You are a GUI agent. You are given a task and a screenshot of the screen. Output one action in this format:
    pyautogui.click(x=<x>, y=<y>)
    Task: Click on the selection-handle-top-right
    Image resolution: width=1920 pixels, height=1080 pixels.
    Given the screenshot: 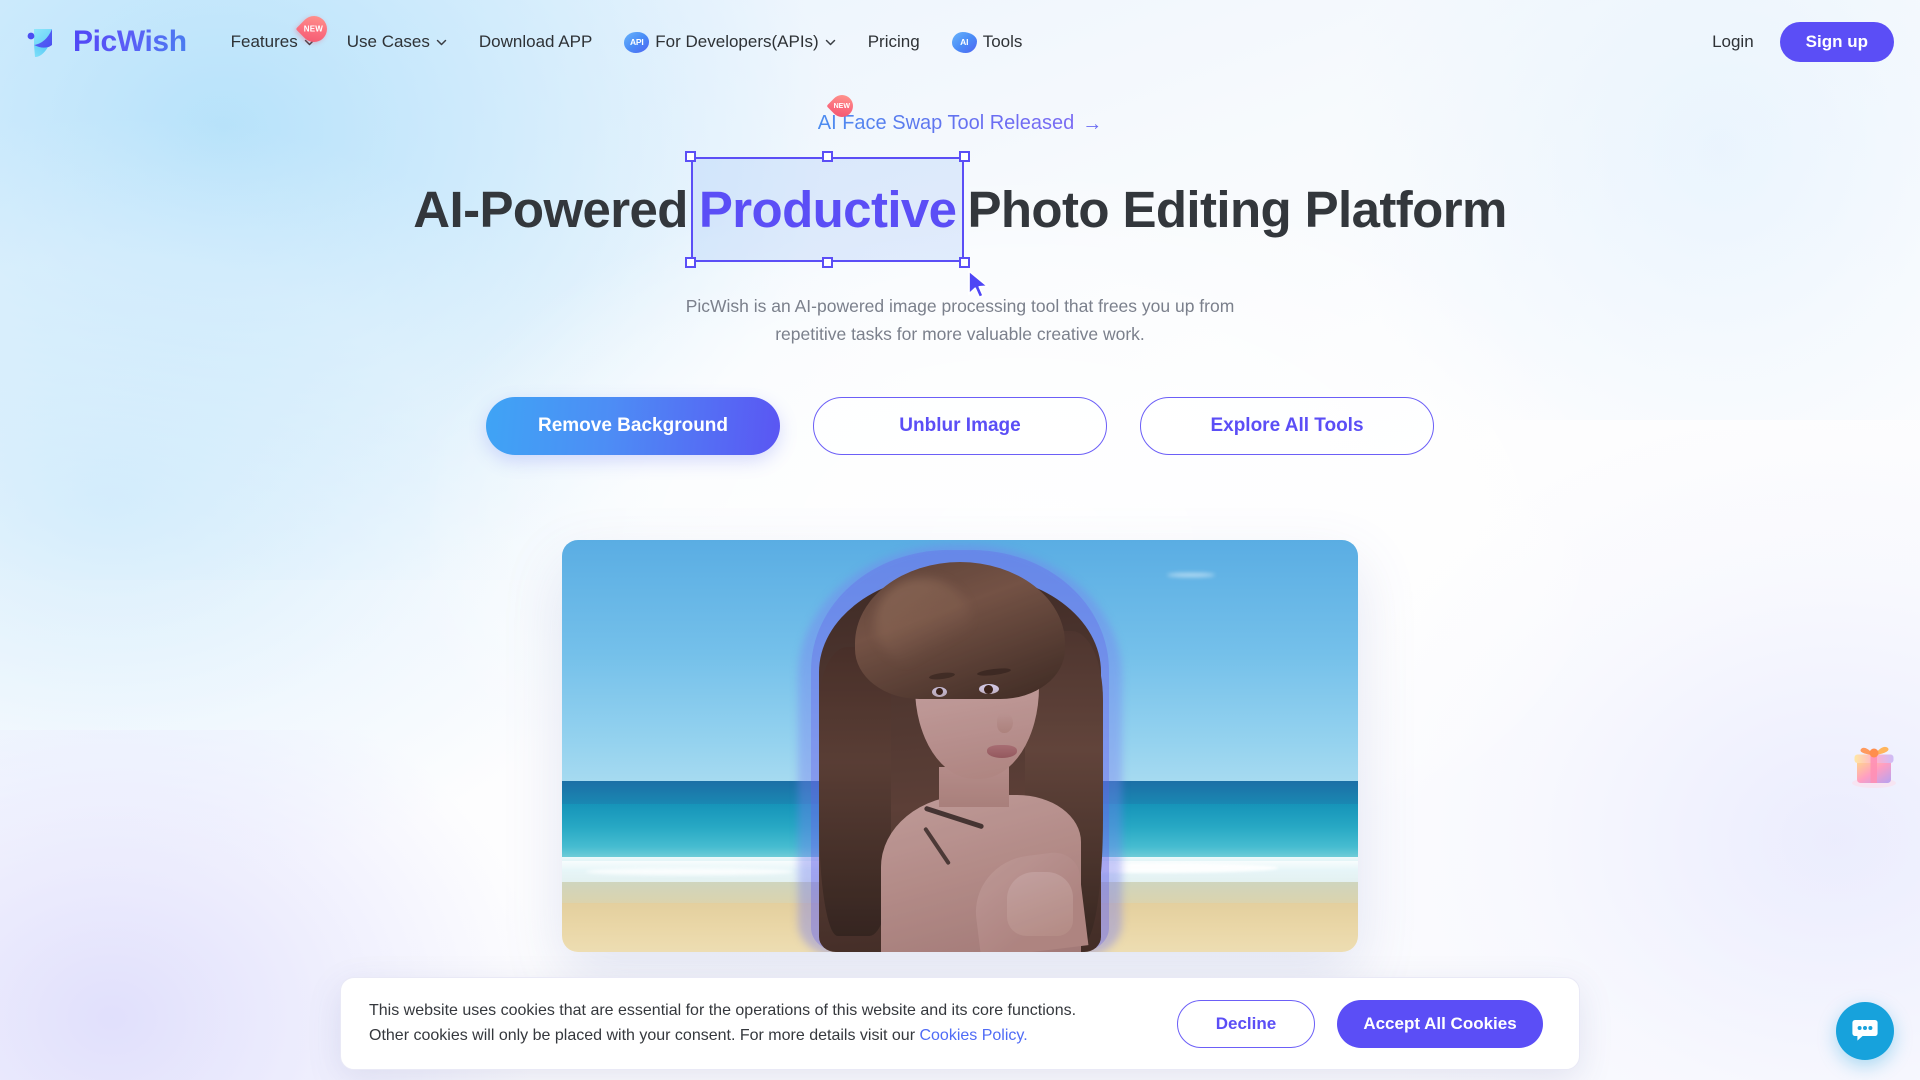 What is the action you would take?
    pyautogui.click(x=965, y=156)
    